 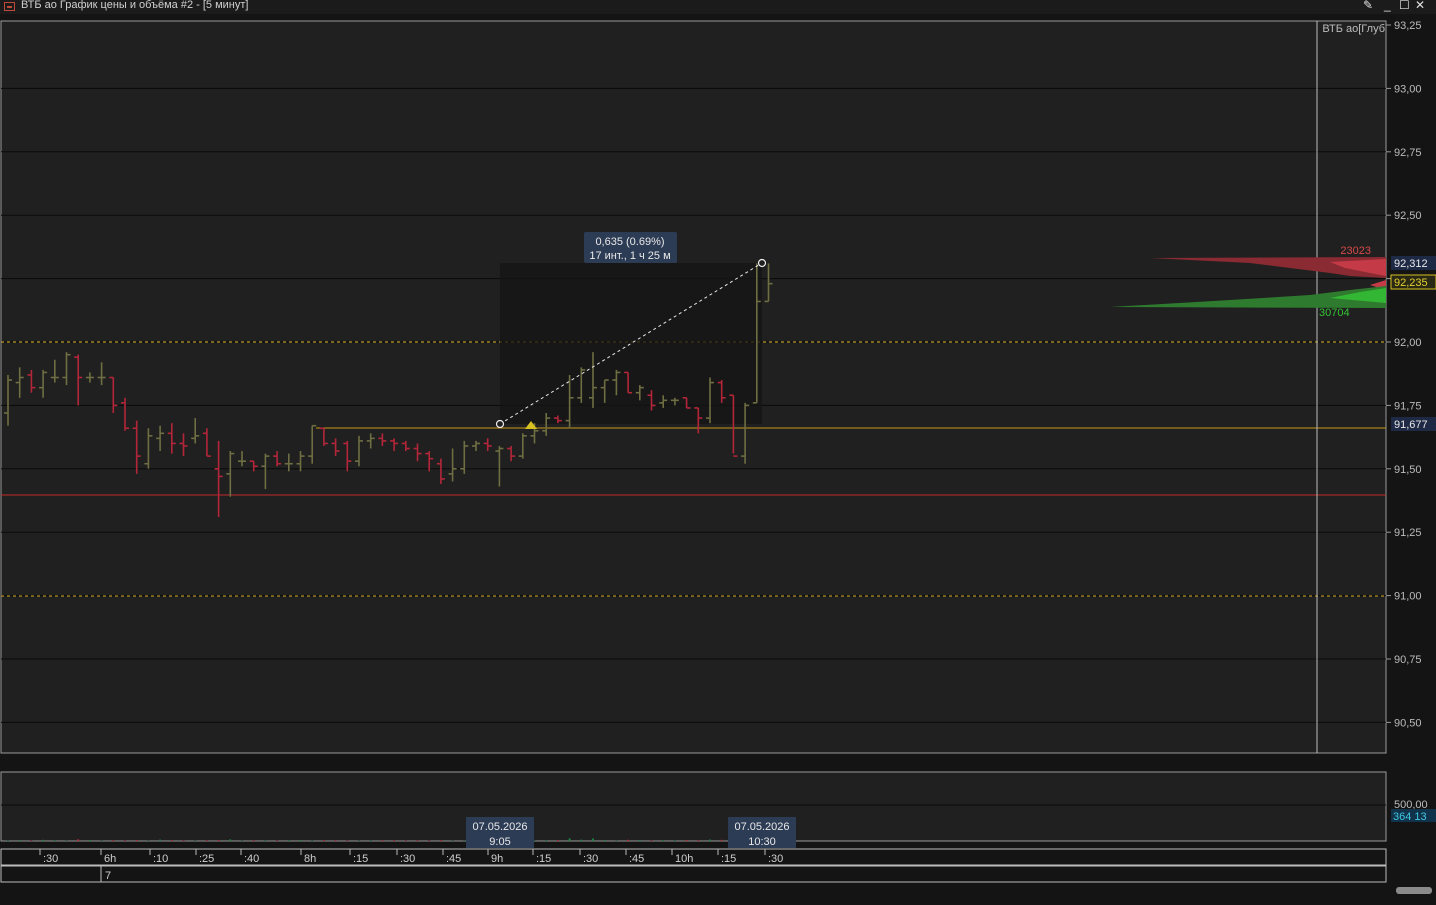 I want to click on time-tick-label: :10, so click(x=160, y=859).